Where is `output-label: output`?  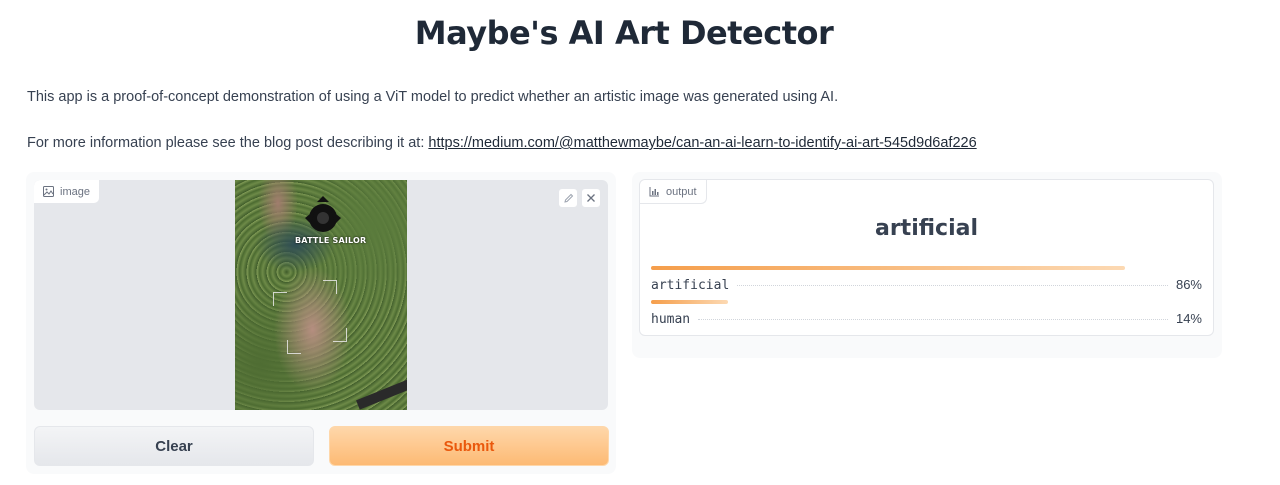 output-label: output is located at coordinates (673, 192).